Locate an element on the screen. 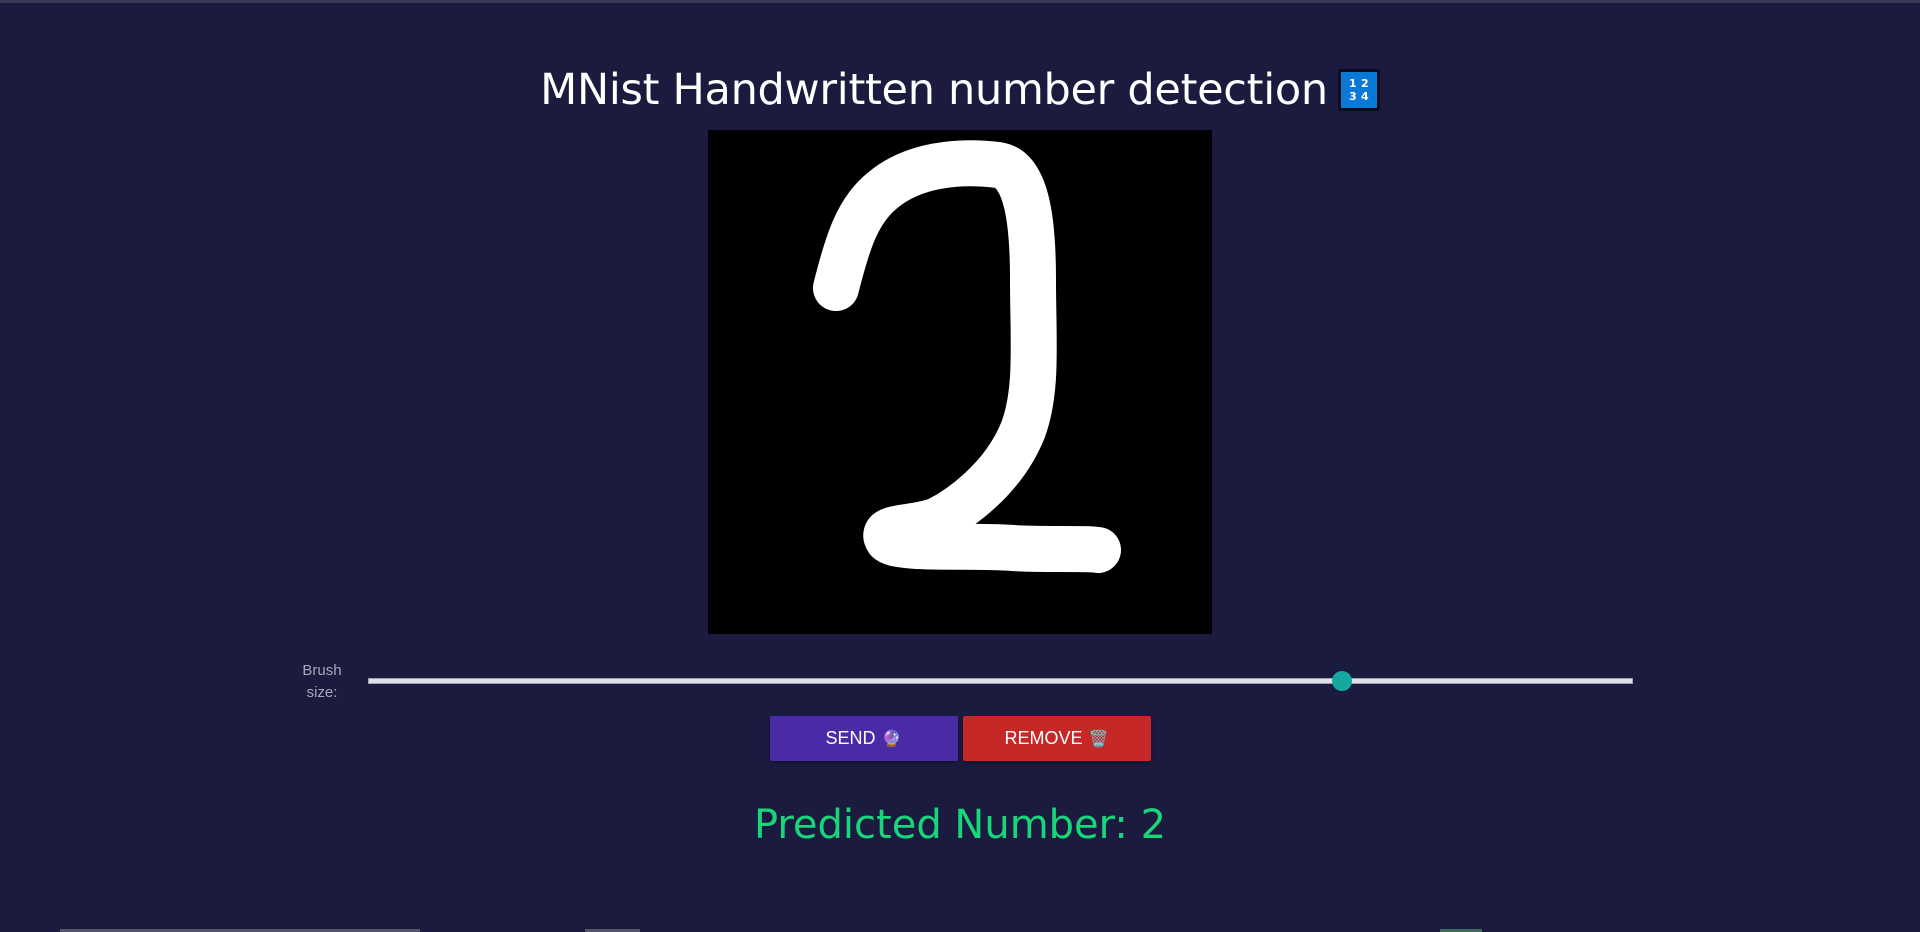 This screenshot has width=1920, height=932. send-button: SEND 🔮 is located at coordinates (863, 738).